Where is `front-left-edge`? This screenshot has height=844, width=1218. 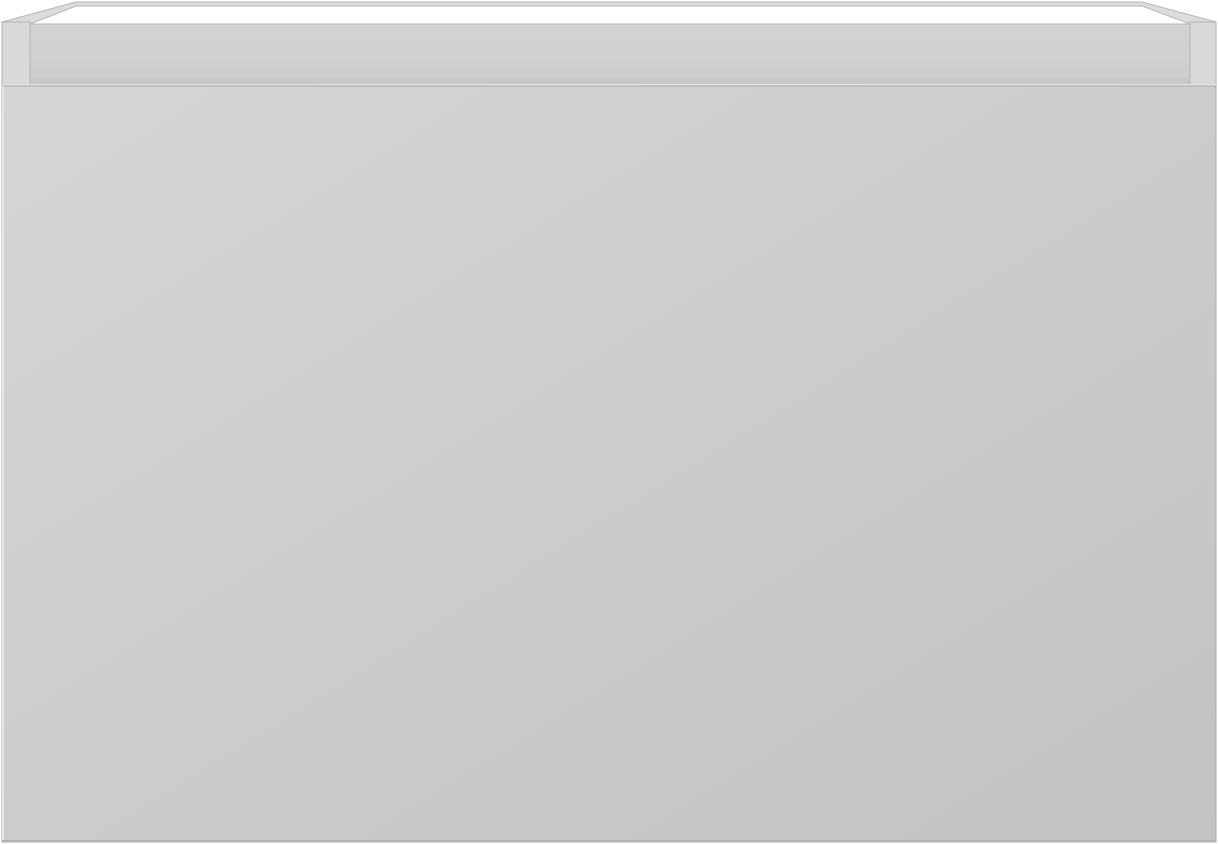
front-left-edge is located at coordinates (3, 464).